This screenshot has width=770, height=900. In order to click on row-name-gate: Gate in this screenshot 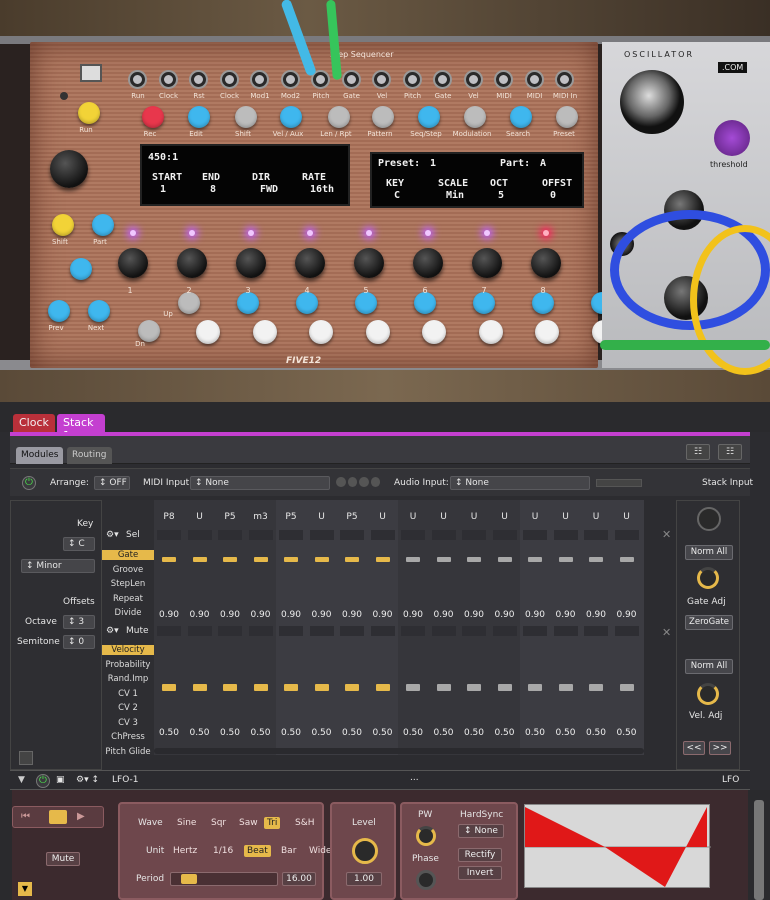, I will do `click(128, 555)`.